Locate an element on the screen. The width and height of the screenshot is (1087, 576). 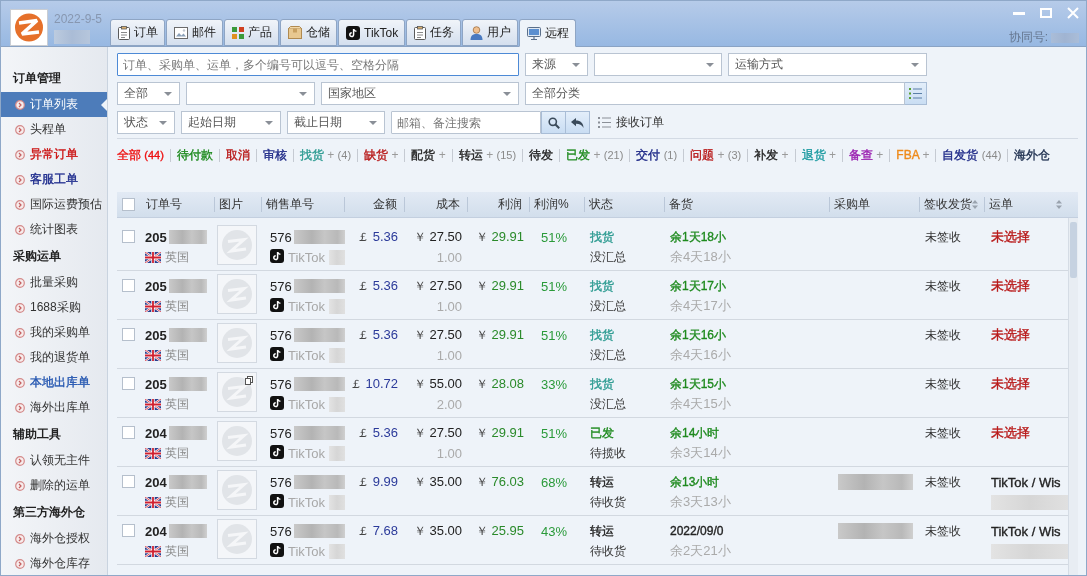
status-filter-link: 自发货 (44) is located at coordinates (971, 155).